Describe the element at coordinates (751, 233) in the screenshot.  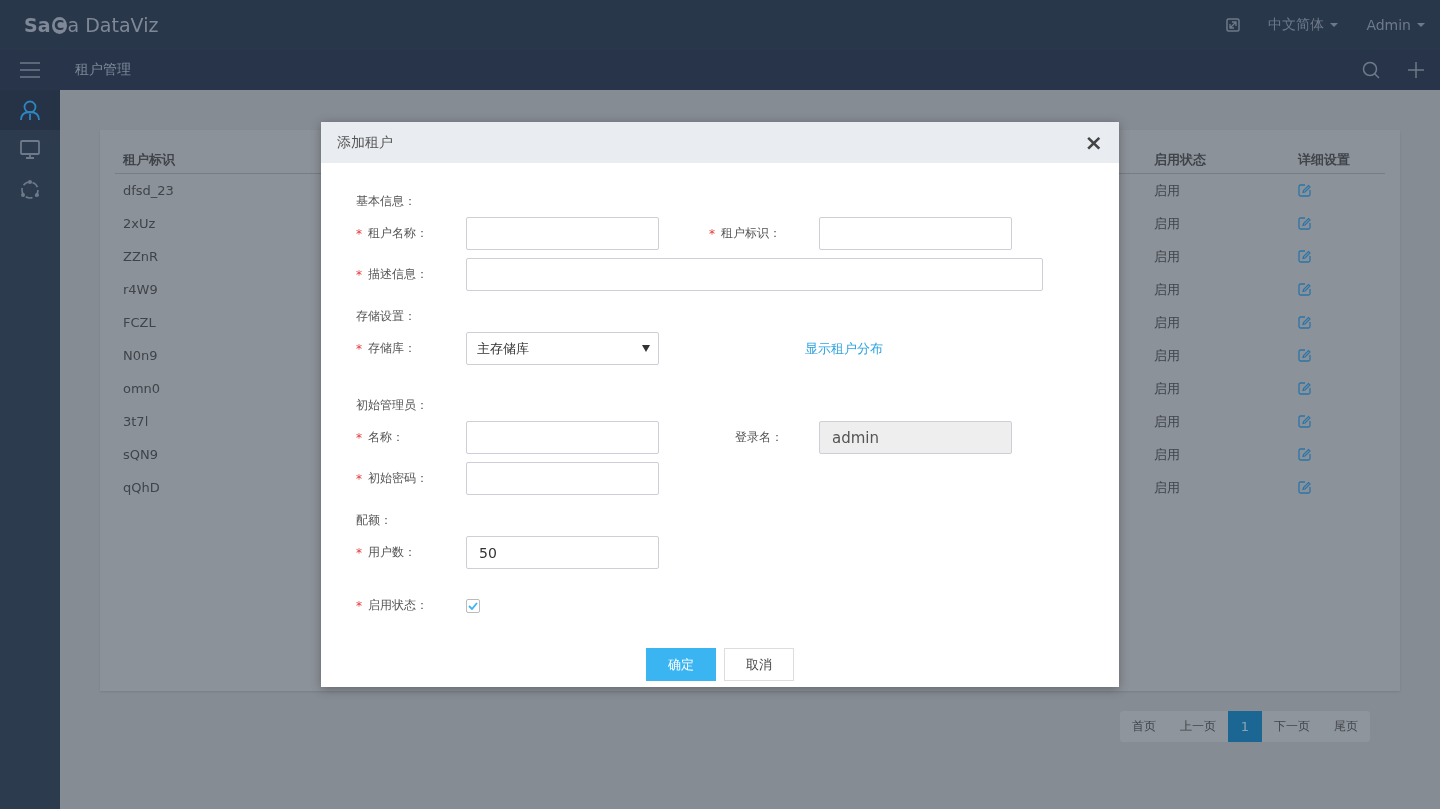
I see `field-label: 租户标识：` at that location.